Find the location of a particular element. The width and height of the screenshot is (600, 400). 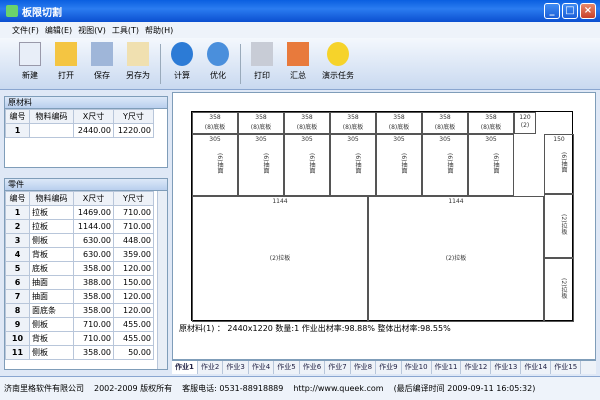

minimize-button: _ is located at coordinates (552, 11).